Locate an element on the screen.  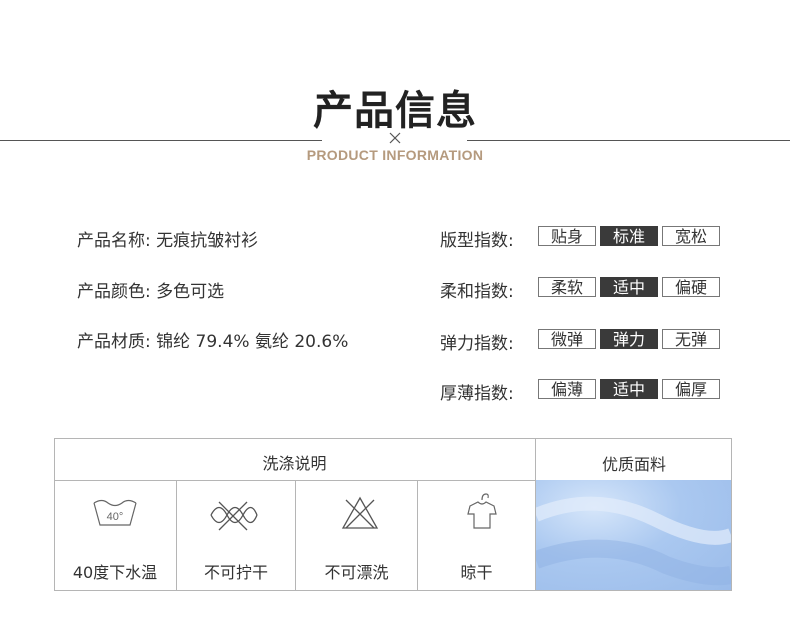
care-label-no-wring: 不可拧干 is located at coordinates (235, 572).